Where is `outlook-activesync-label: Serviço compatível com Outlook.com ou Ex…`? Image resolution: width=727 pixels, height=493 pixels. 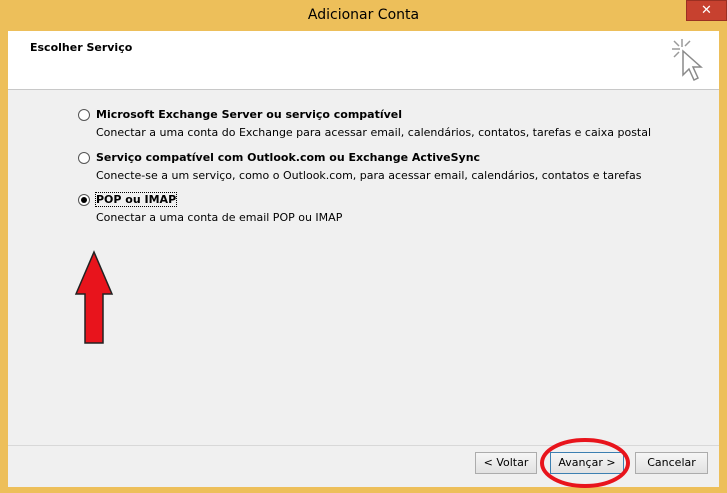 outlook-activesync-label: Serviço compatível com Outlook.com ou Ex… is located at coordinates (288, 157).